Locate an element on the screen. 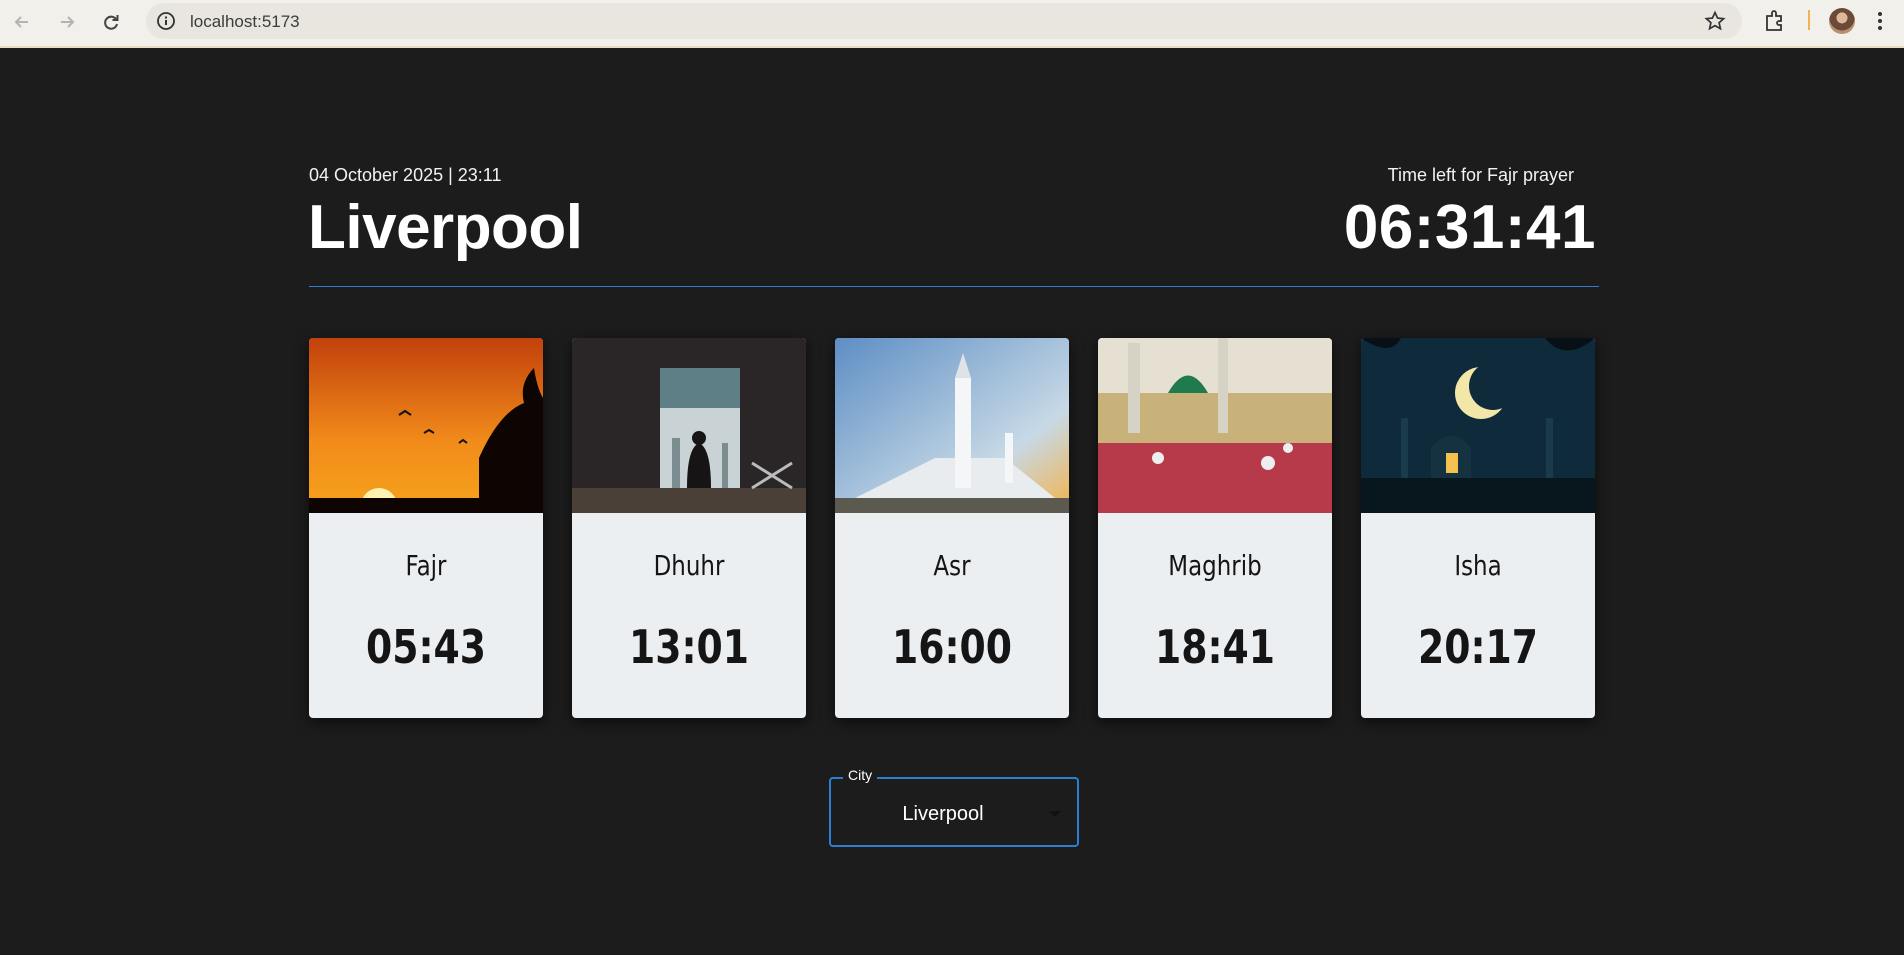 The height and width of the screenshot is (955, 1904). prayer-card-asr: Asr 16:00 is located at coordinates (952, 528).